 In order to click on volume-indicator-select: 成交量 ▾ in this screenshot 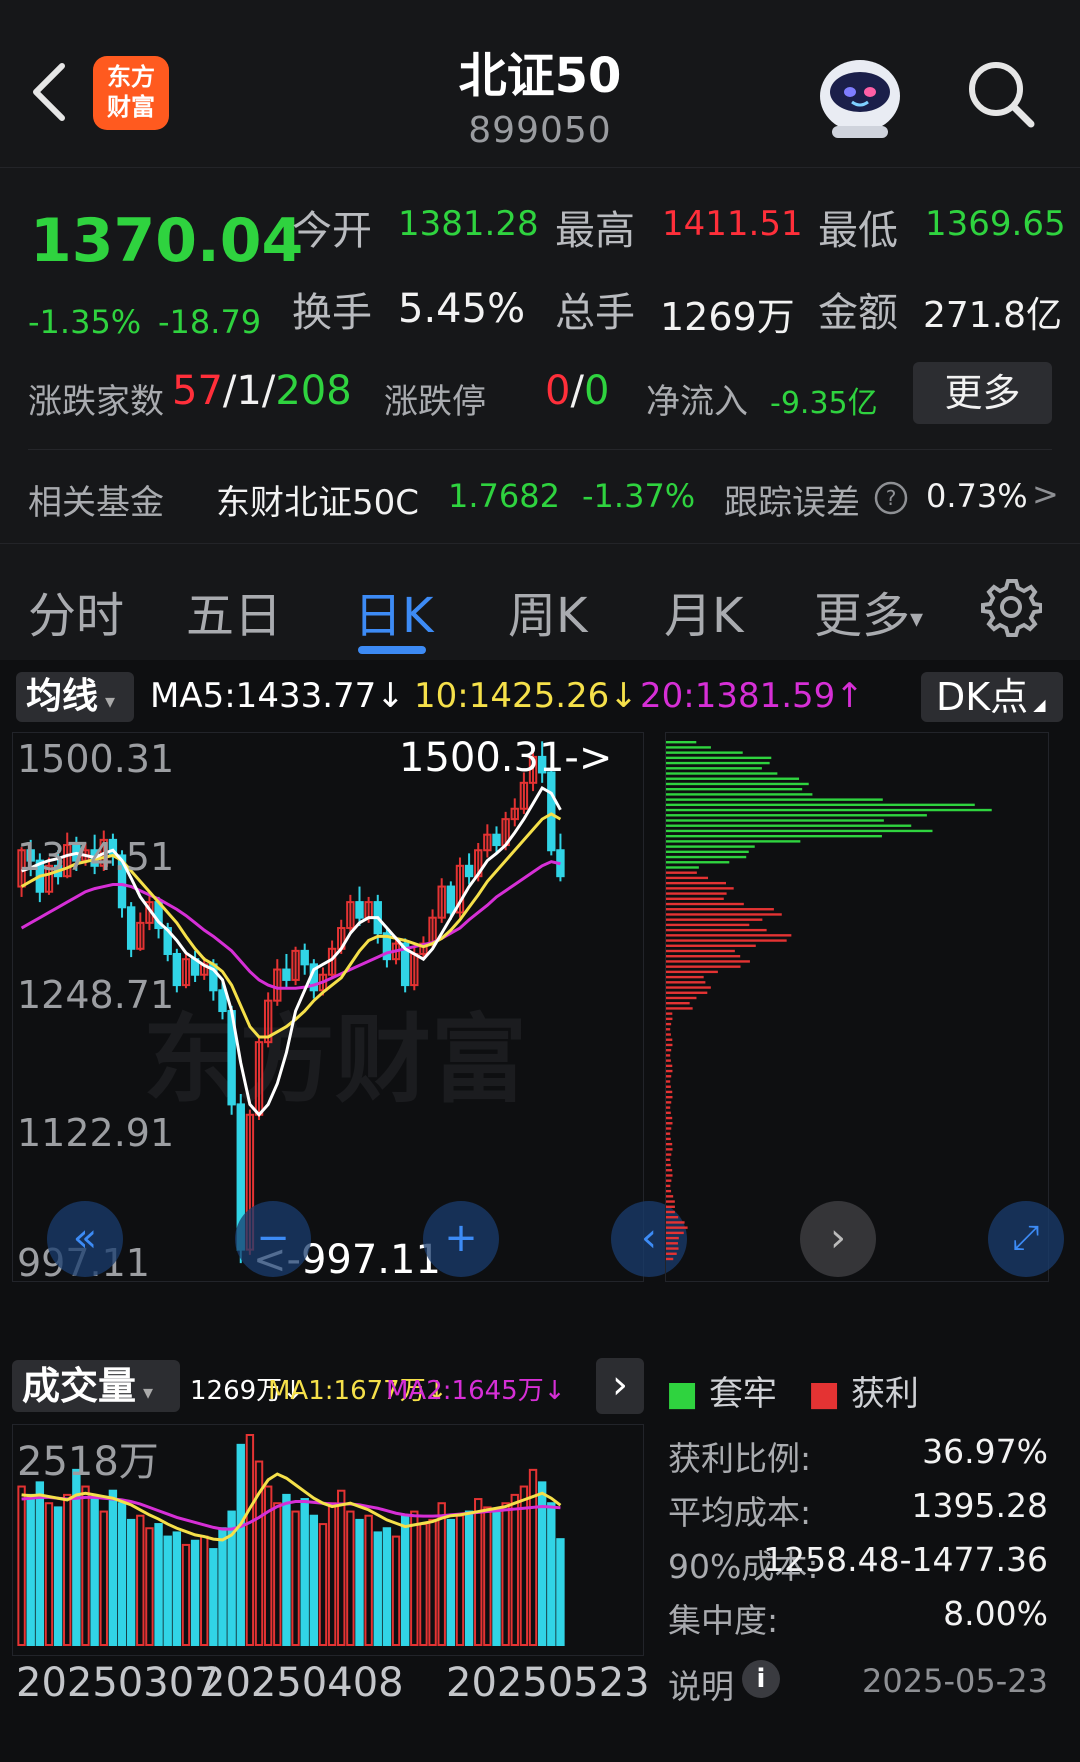, I will do `click(96, 1386)`.